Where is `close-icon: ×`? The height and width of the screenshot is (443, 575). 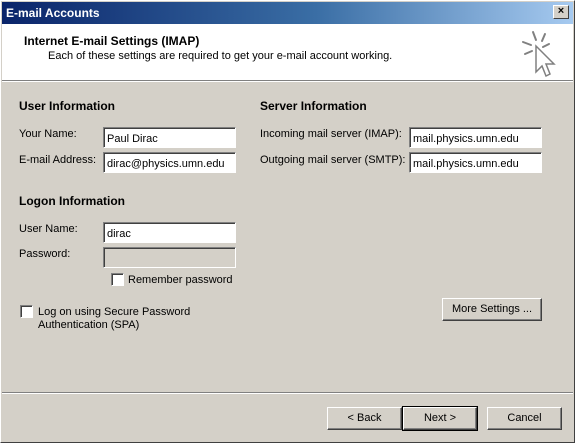 close-icon: × is located at coordinates (561, 11).